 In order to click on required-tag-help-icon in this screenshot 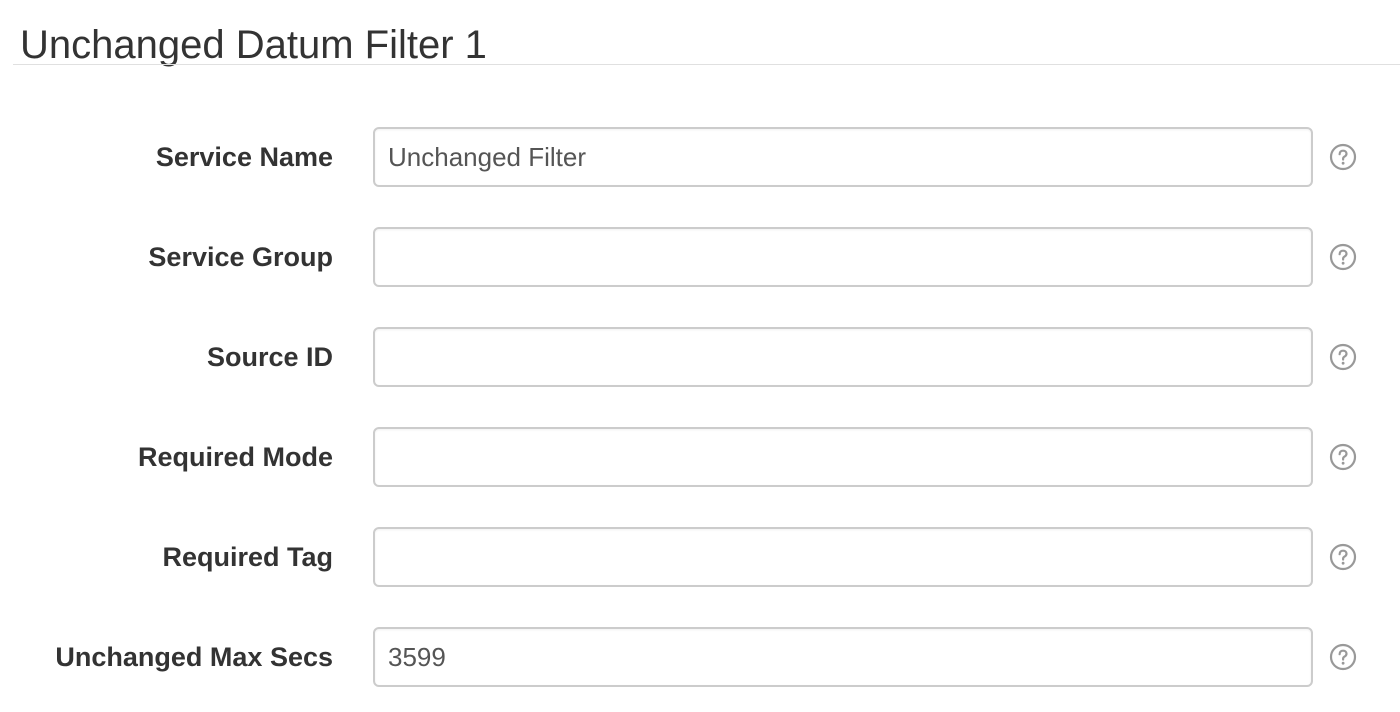, I will do `click(1343, 557)`.